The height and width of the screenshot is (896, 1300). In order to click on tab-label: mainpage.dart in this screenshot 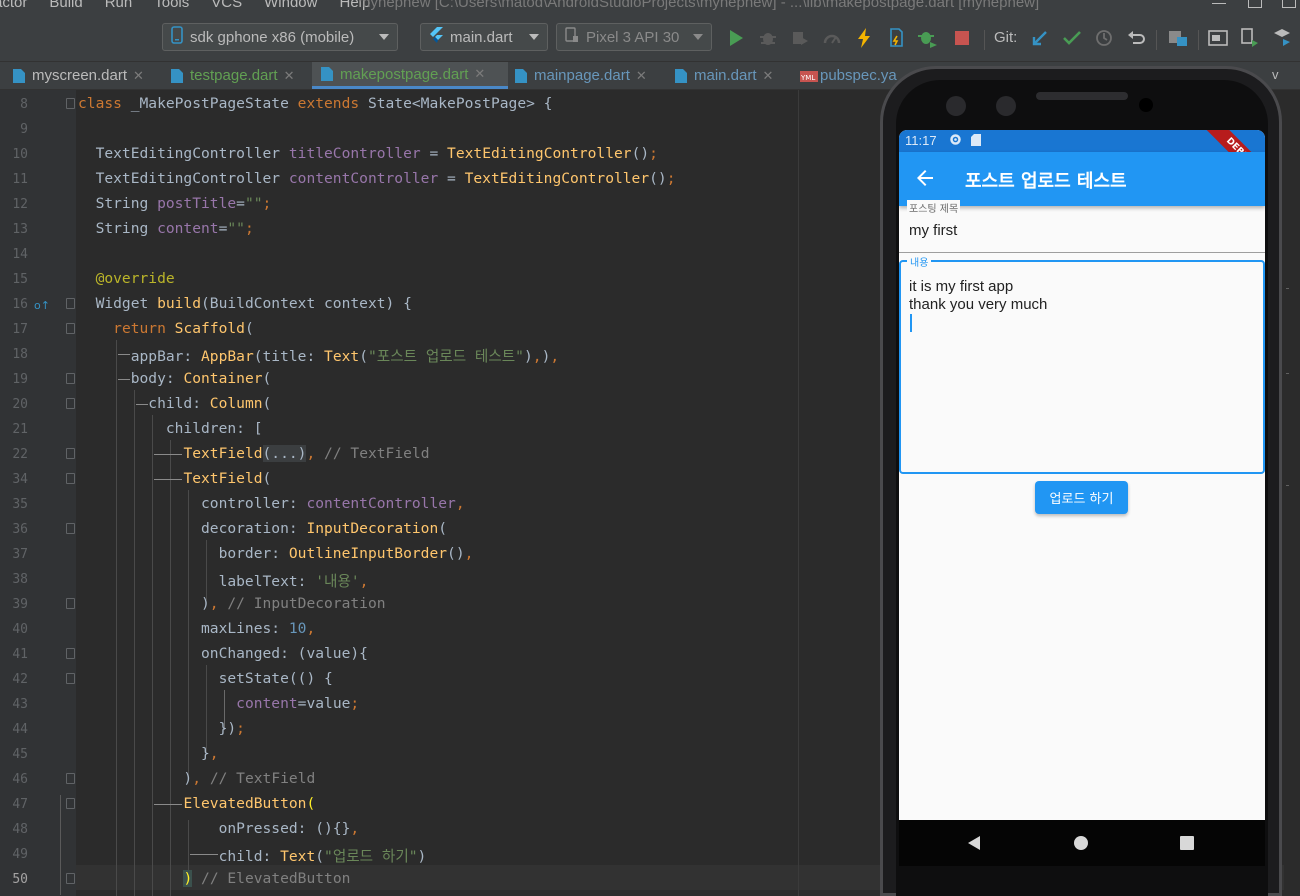, I will do `click(582, 75)`.